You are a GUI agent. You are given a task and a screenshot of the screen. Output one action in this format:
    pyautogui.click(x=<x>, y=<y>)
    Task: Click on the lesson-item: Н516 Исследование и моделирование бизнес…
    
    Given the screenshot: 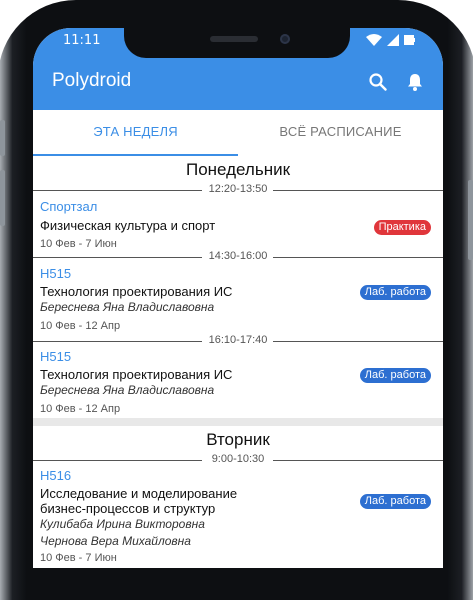 What is the action you would take?
    pyautogui.click(x=238, y=517)
    